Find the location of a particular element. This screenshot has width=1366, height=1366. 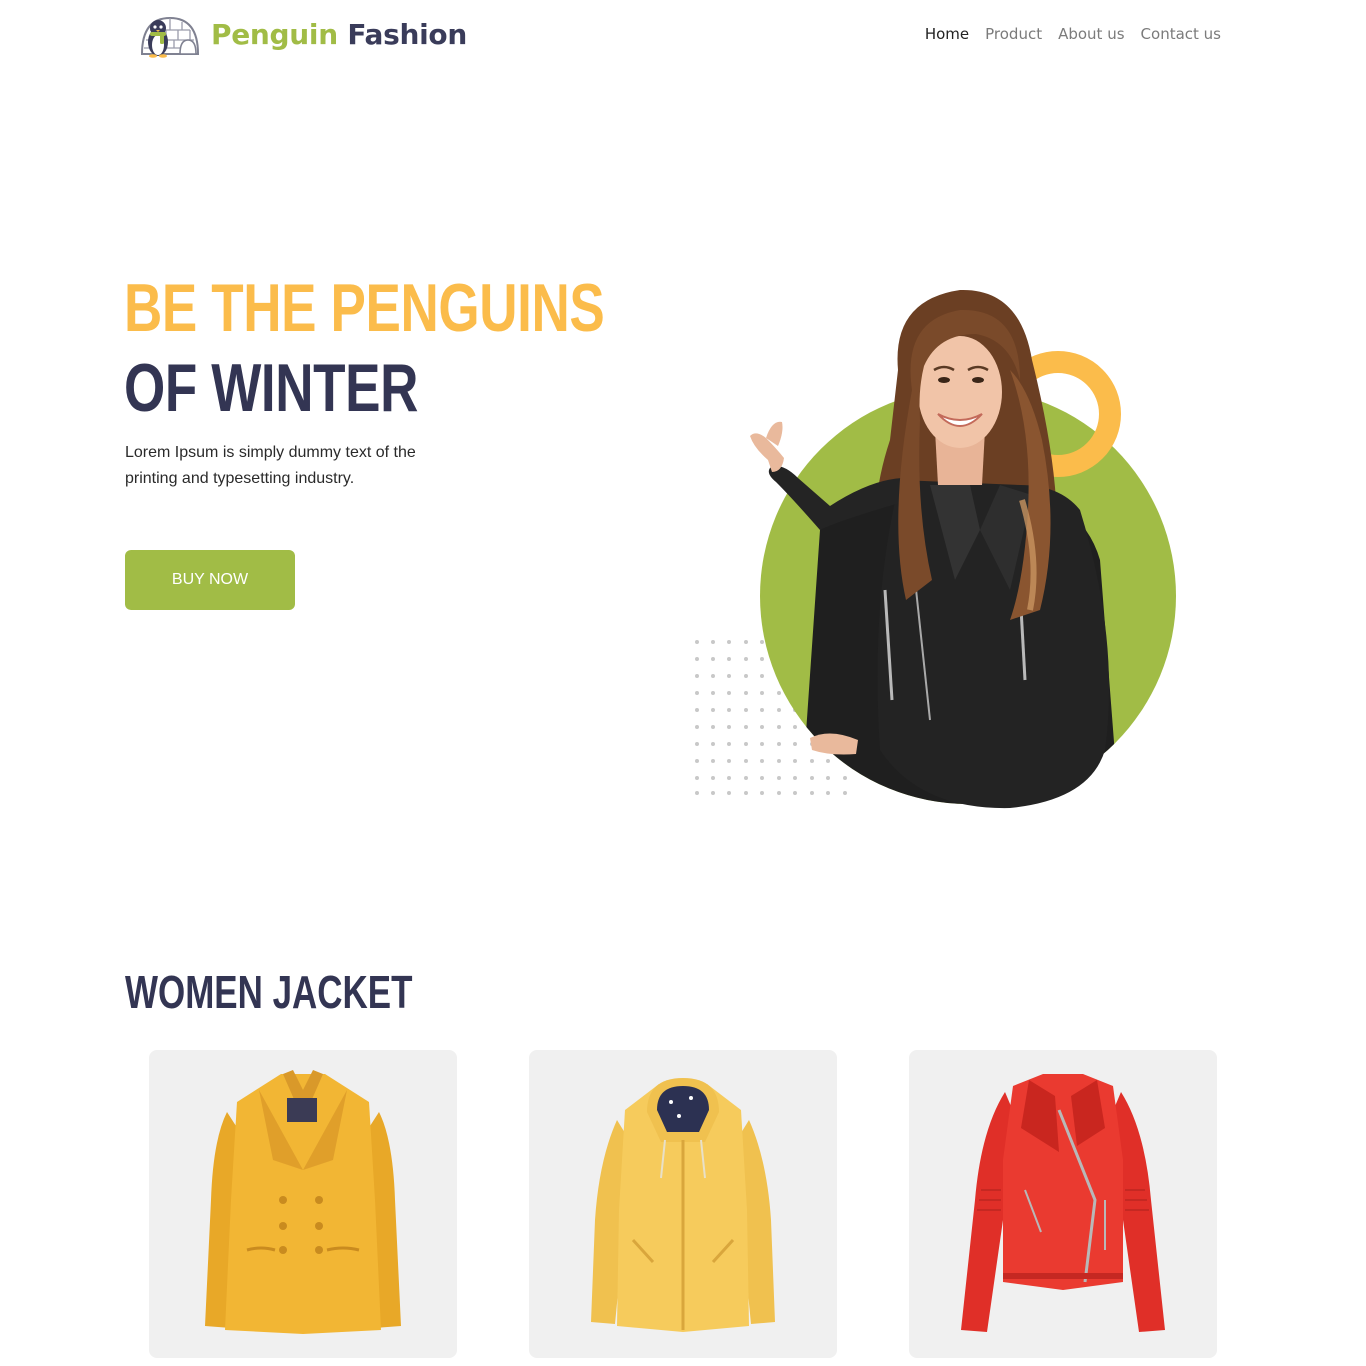

main-nav: Home Product About us Contact us is located at coordinates (1073, 34).